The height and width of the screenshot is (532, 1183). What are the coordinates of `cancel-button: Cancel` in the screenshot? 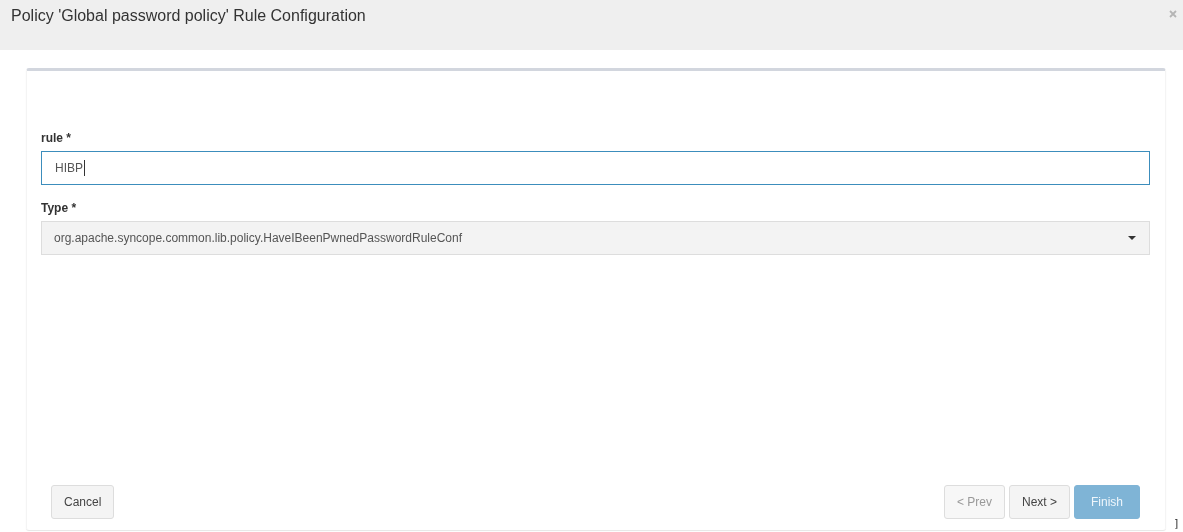 It's located at (83, 502).